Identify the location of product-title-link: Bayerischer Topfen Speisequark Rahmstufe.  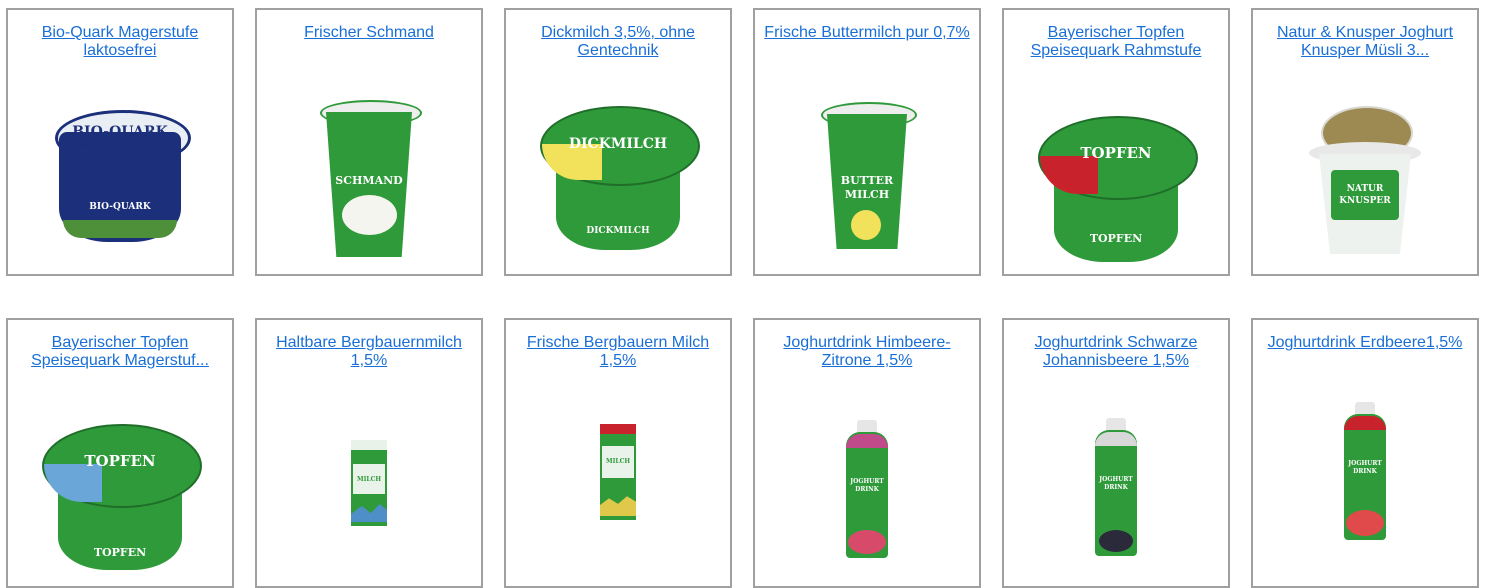
(1116, 42).